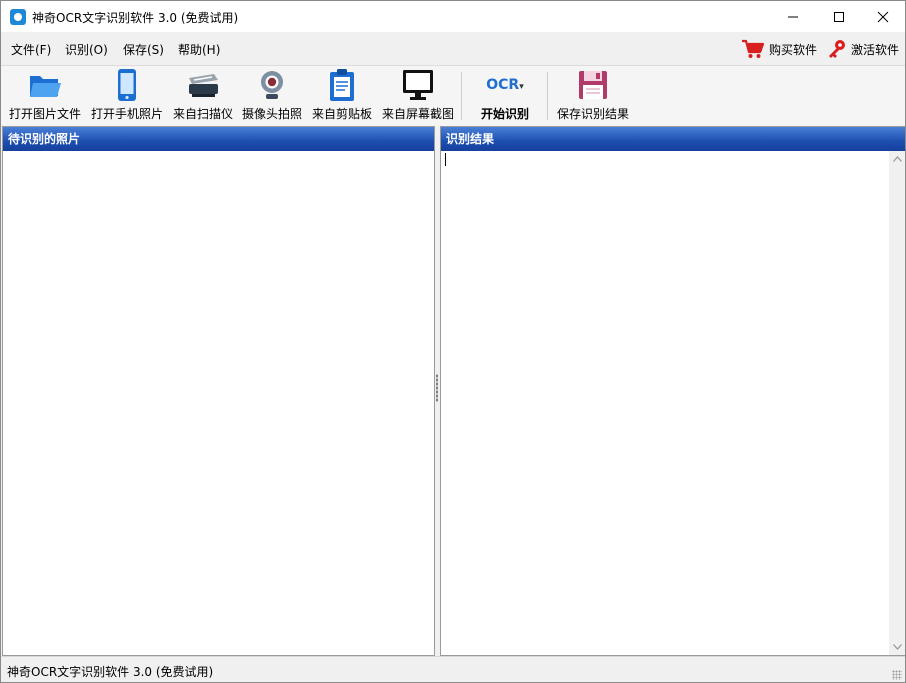 The image size is (906, 683). I want to click on shopping-cart-icon, so click(753, 48).